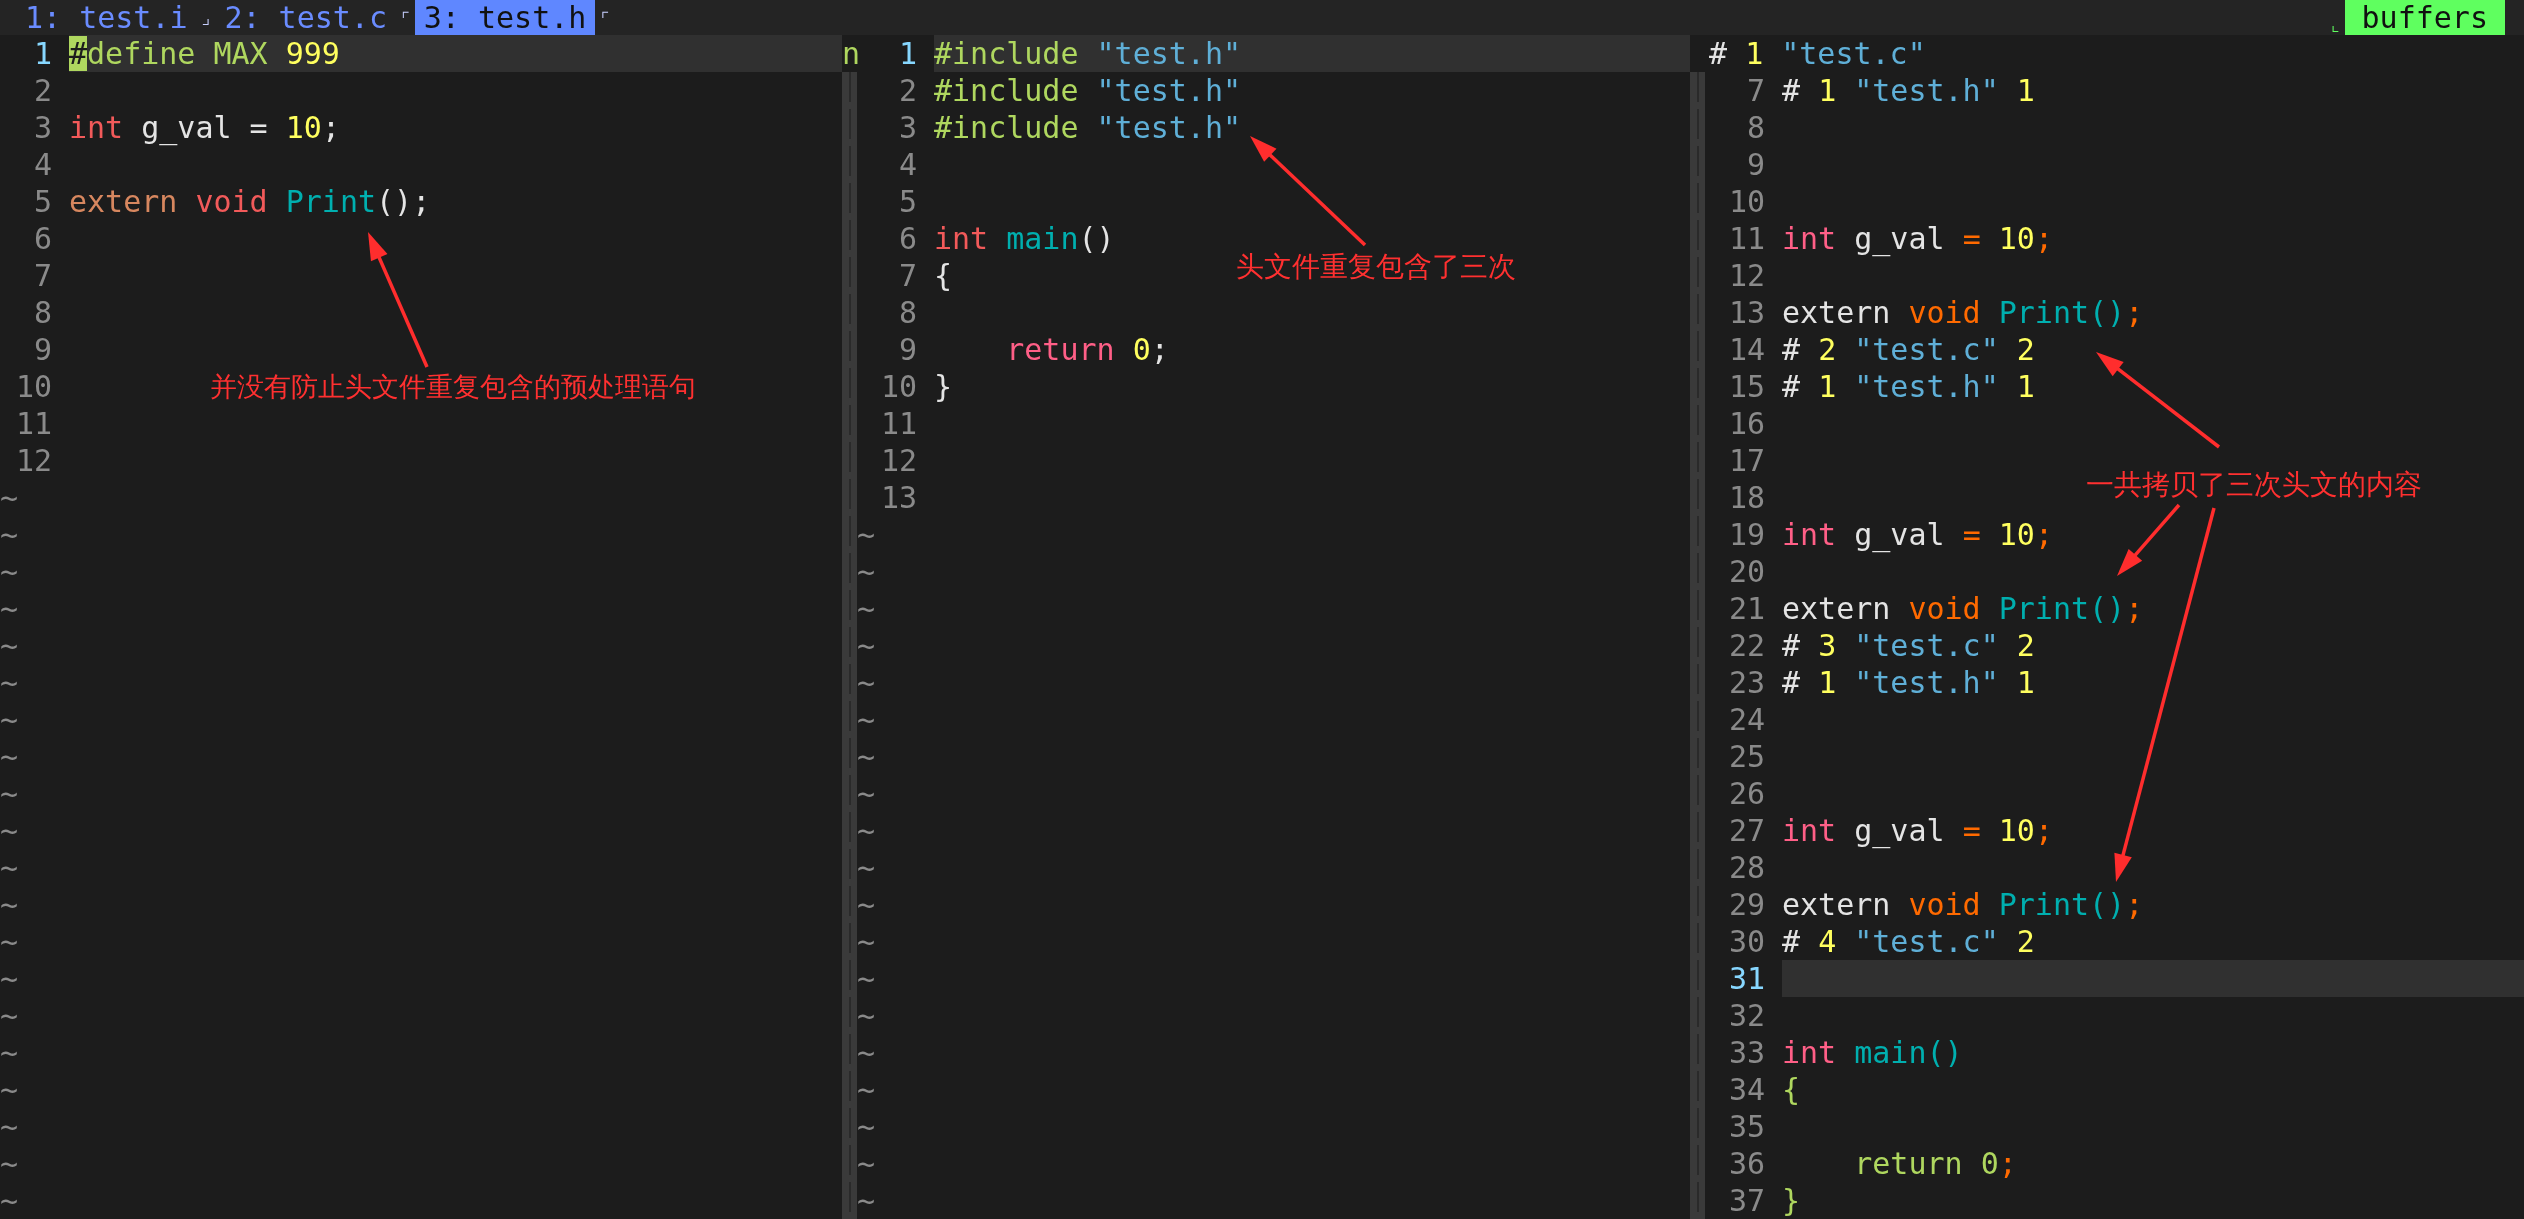 This screenshot has height=1219, width=2524. What do you see at coordinates (305, 17) in the screenshot?
I see `tab: 2: test.c` at bounding box center [305, 17].